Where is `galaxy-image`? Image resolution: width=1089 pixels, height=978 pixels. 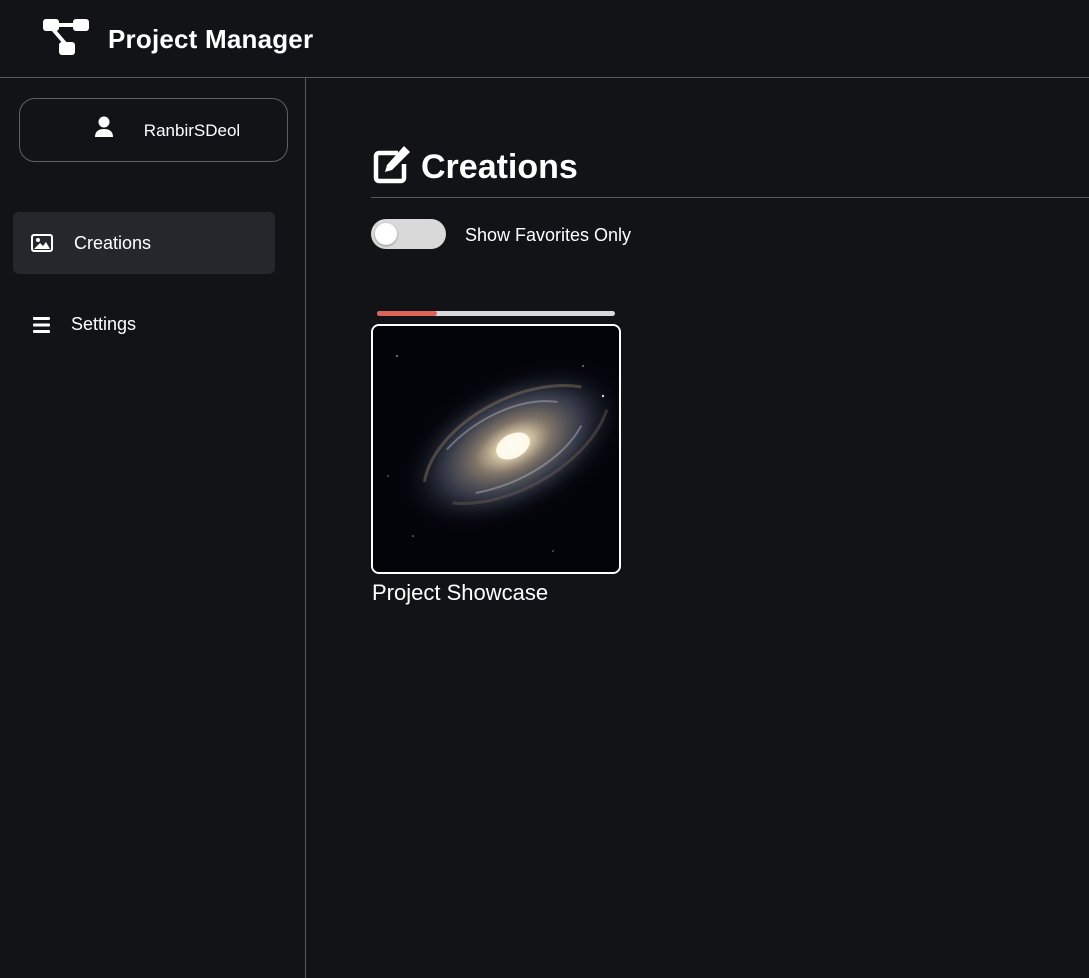
galaxy-image is located at coordinates (496, 449).